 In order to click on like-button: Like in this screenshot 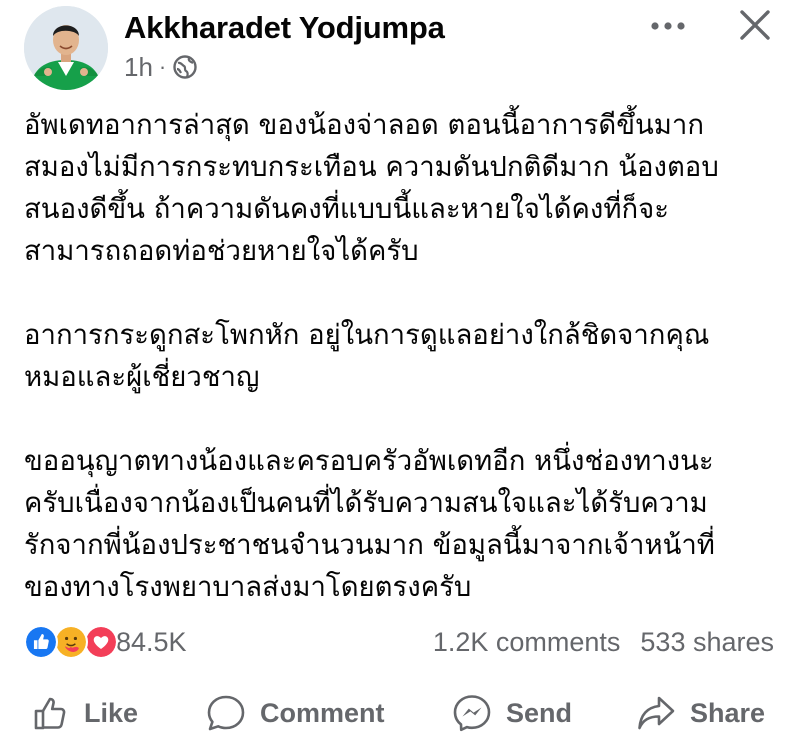, I will do `click(85, 713)`.